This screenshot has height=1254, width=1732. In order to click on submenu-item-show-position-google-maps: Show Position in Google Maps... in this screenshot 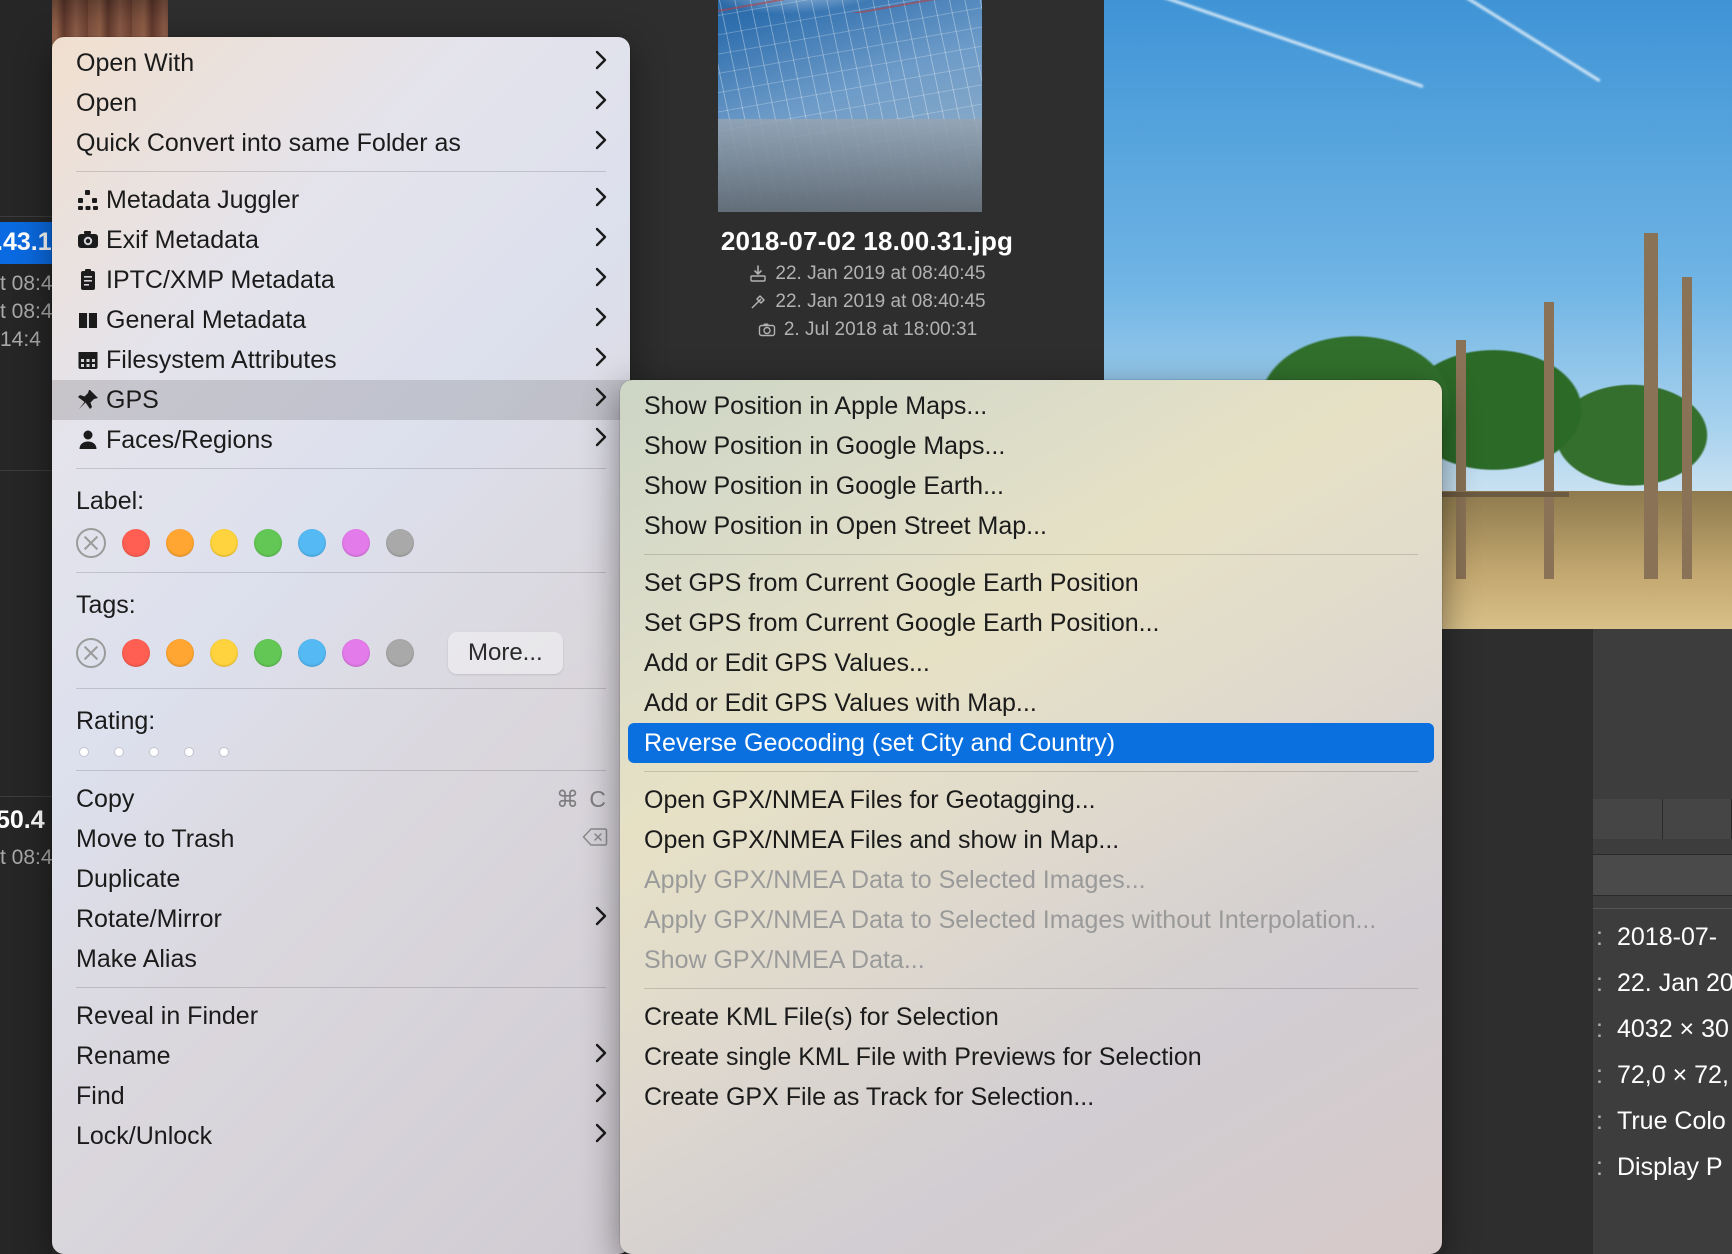, I will do `click(1031, 446)`.